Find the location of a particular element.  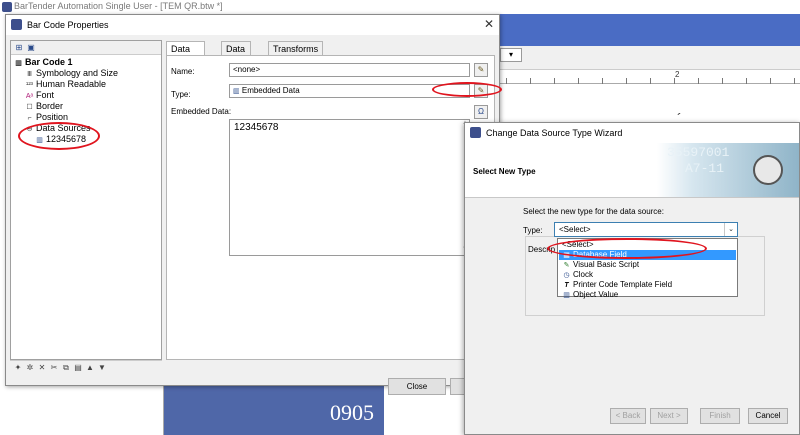

option-visual-basic-script: ✎ Visual Basic Script is located at coordinates (647, 265).